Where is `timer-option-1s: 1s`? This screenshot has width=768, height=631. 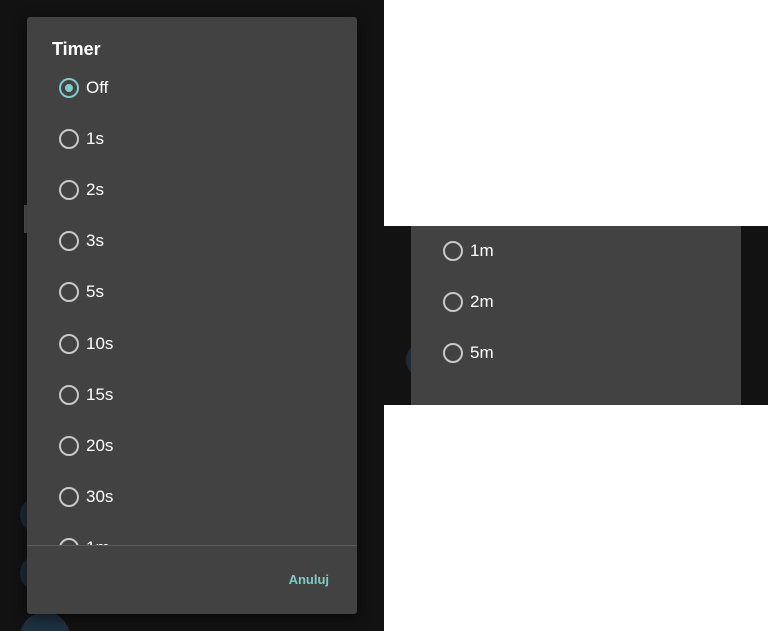 timer-option-1s: 1s is located at coordinates (192, 138).